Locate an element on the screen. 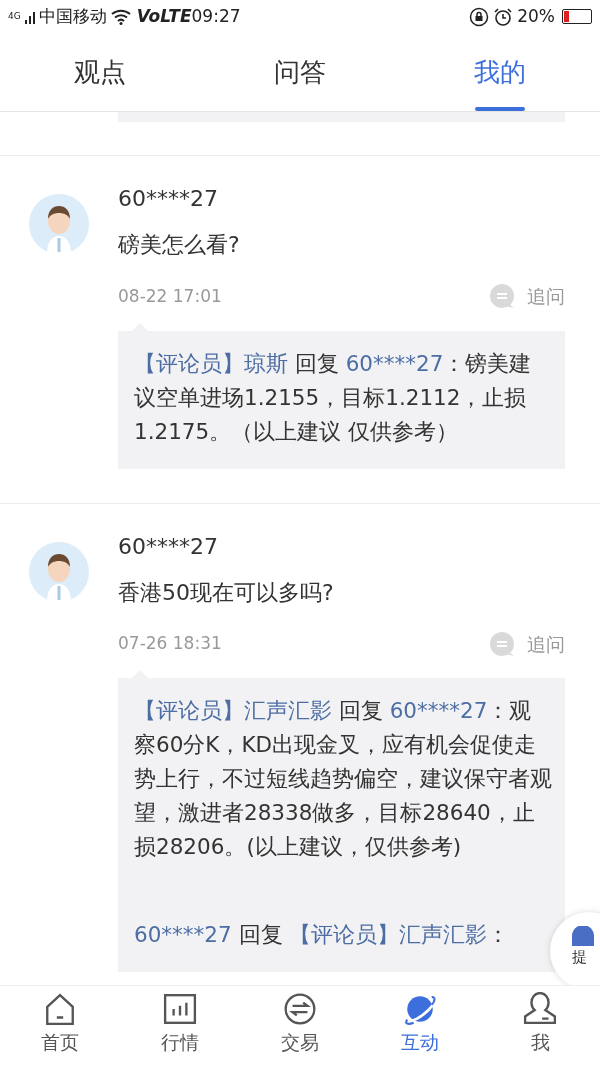  post-time: 08-22 17:01 is located at coordinates (170, 296).